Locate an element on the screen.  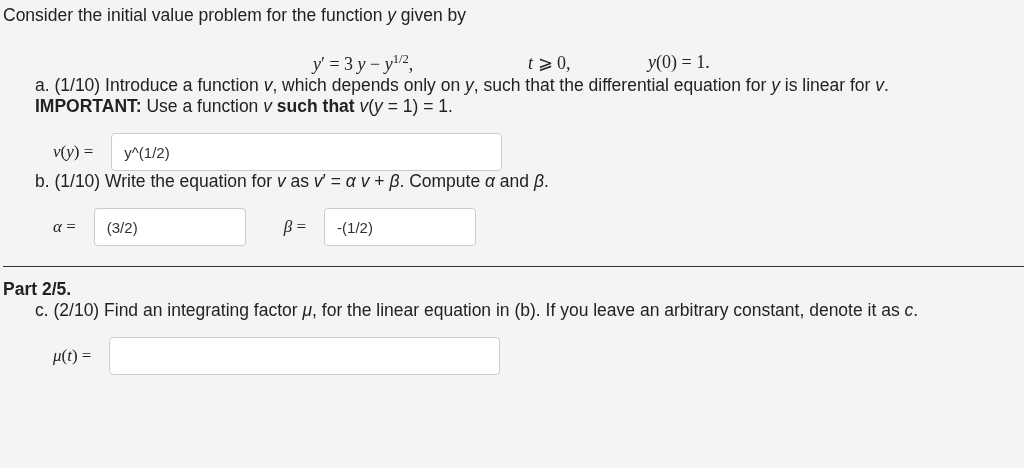
equation-term: t ⩾ 0, is located at coordinates (550, 63).